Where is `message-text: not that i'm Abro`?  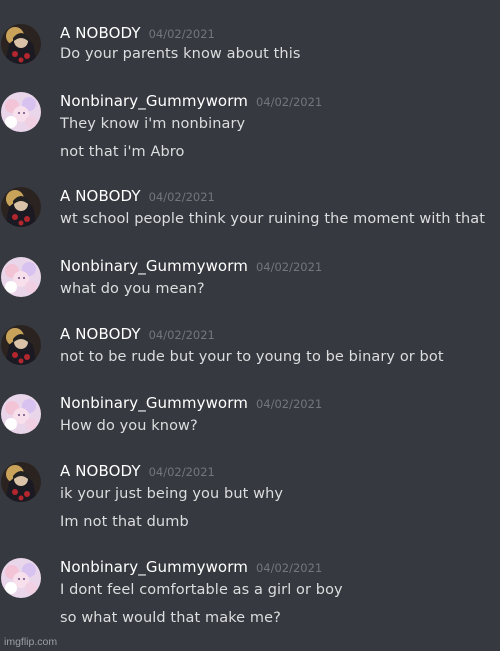
message-text: not that i'm Abro is located at coordinates (122, 152).